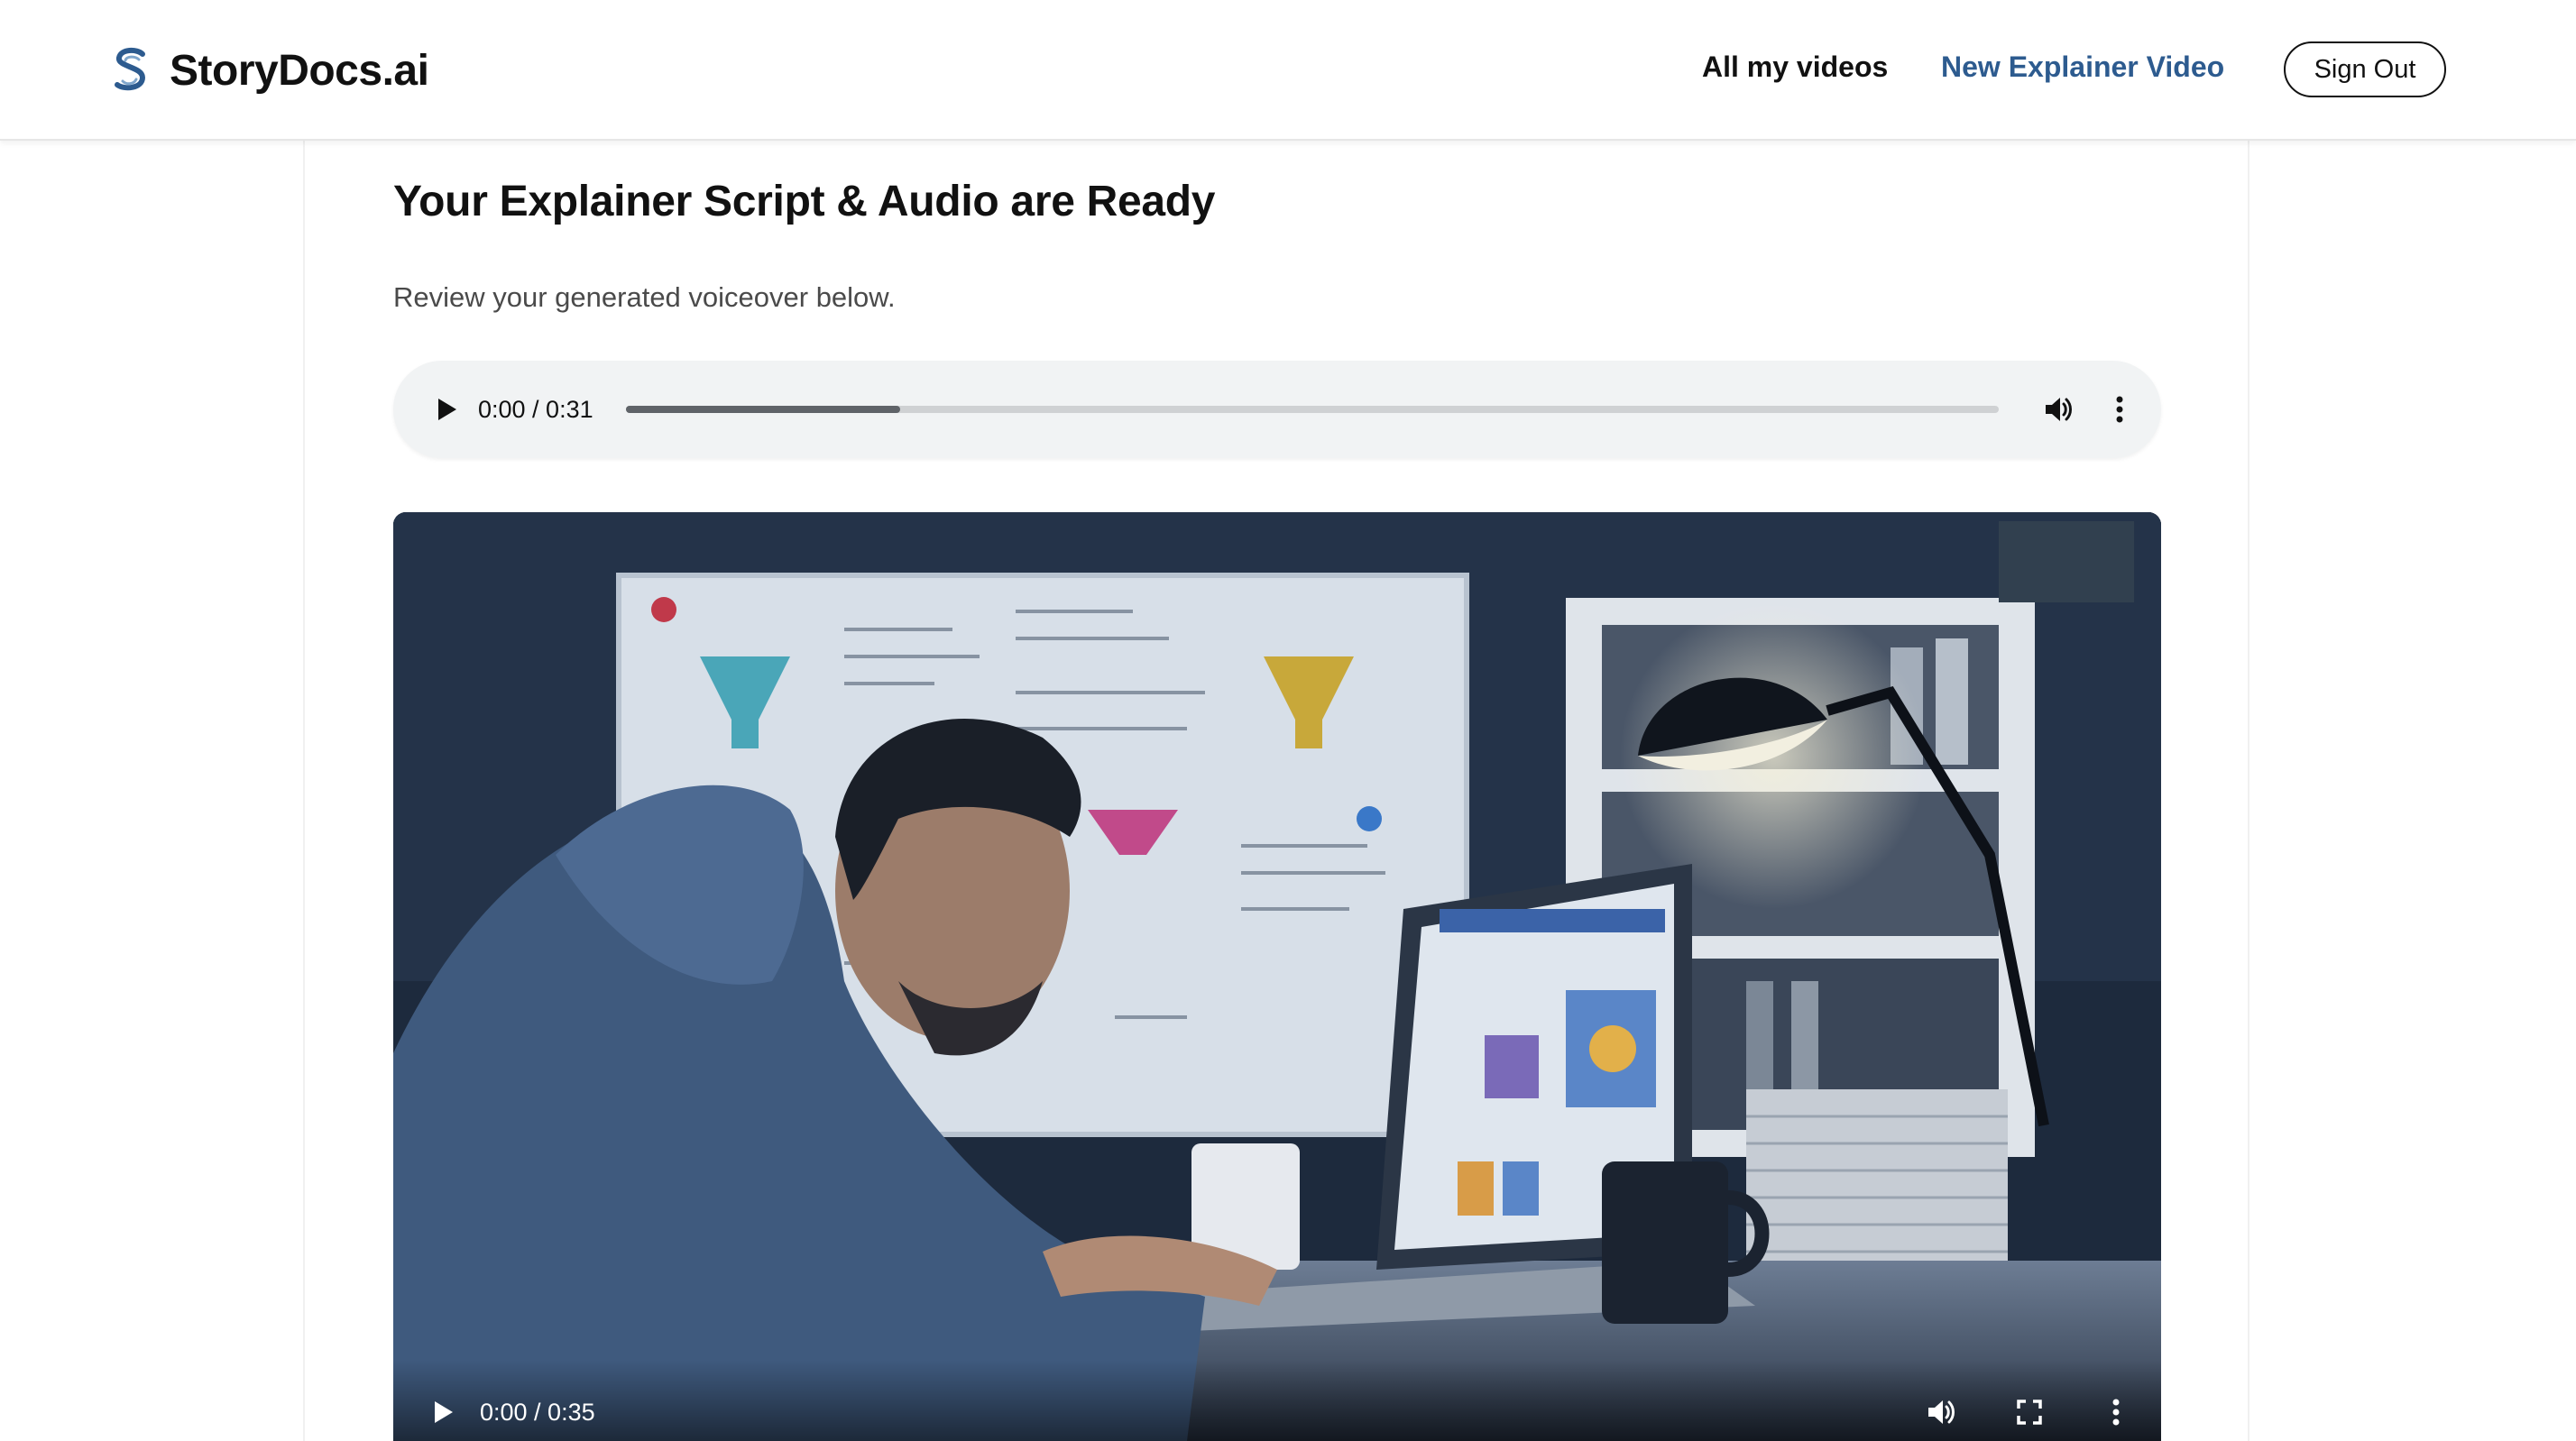  I want to click on sign-out-button: Sign Out, so click(2365, 69).